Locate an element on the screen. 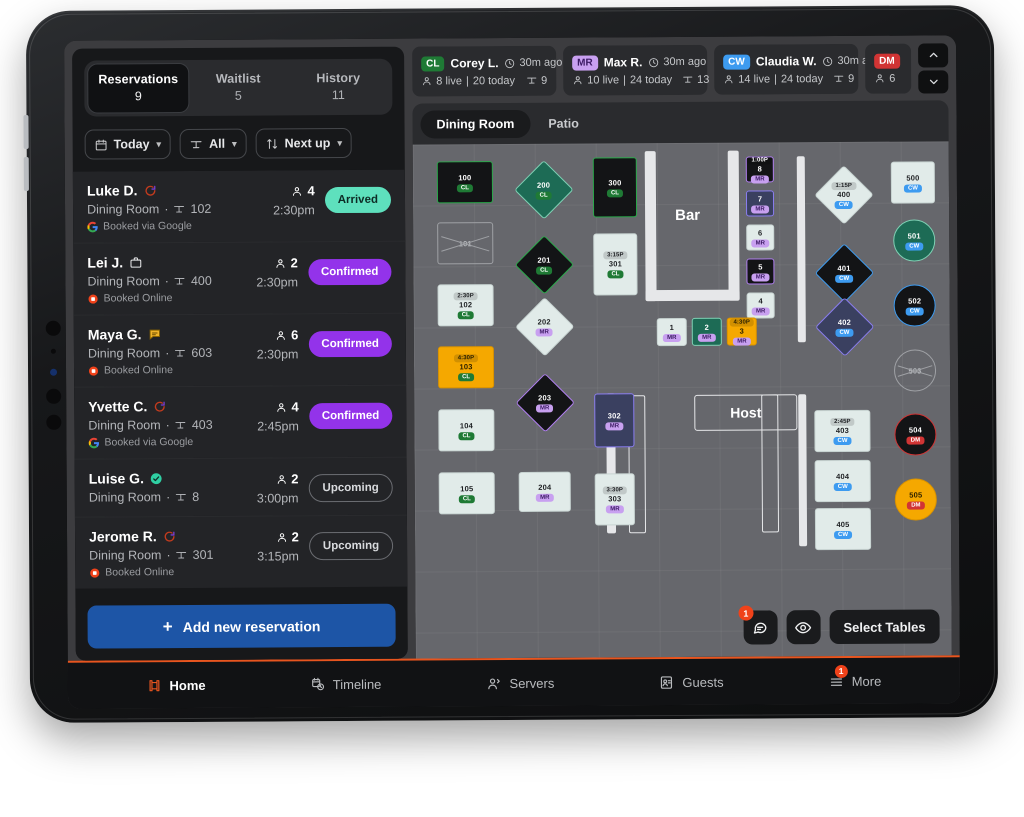 This screenshot has width=1024, height=817. floor-table-203: 203 MR is located at coordinates (545, 403).